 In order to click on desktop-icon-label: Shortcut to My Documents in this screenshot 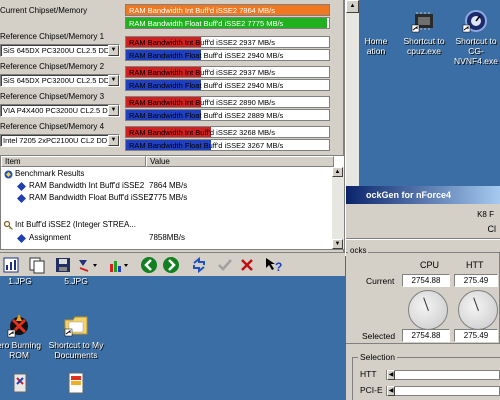, I will do `click(76, 350)`.